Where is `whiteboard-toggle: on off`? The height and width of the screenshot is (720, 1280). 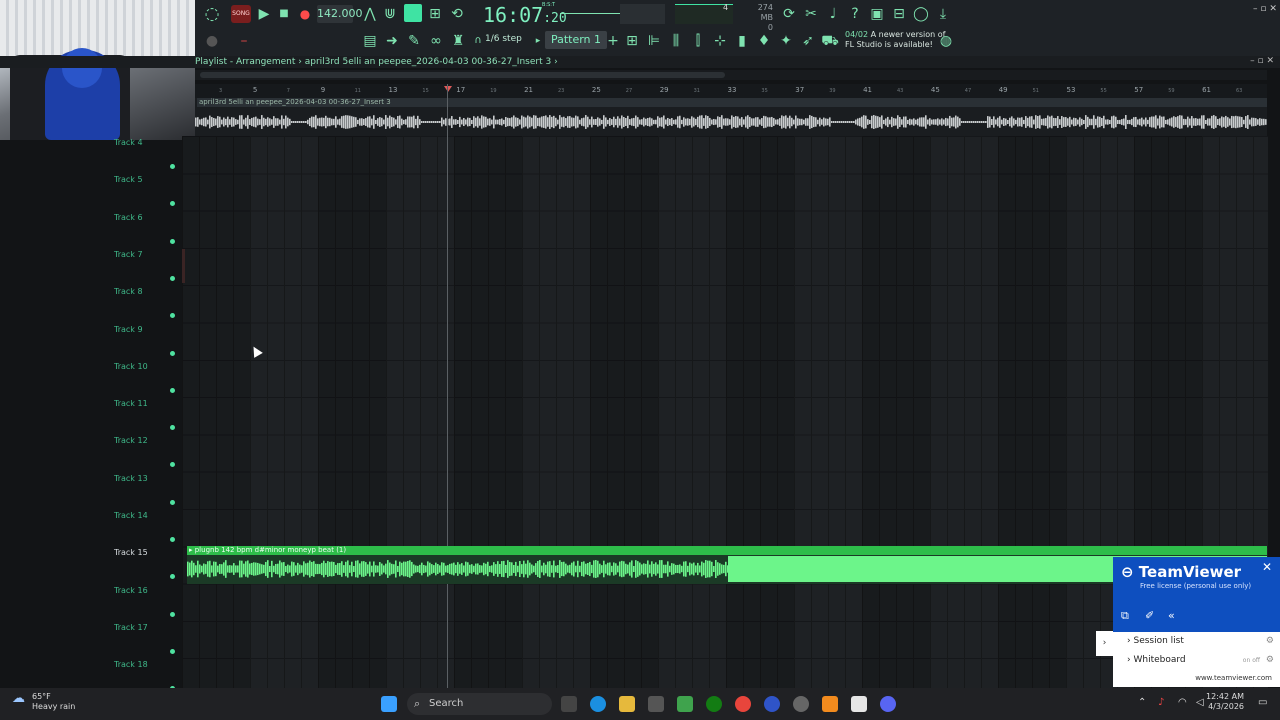
whiteboard-toggle: on off is located at coordinates (1251, 660).